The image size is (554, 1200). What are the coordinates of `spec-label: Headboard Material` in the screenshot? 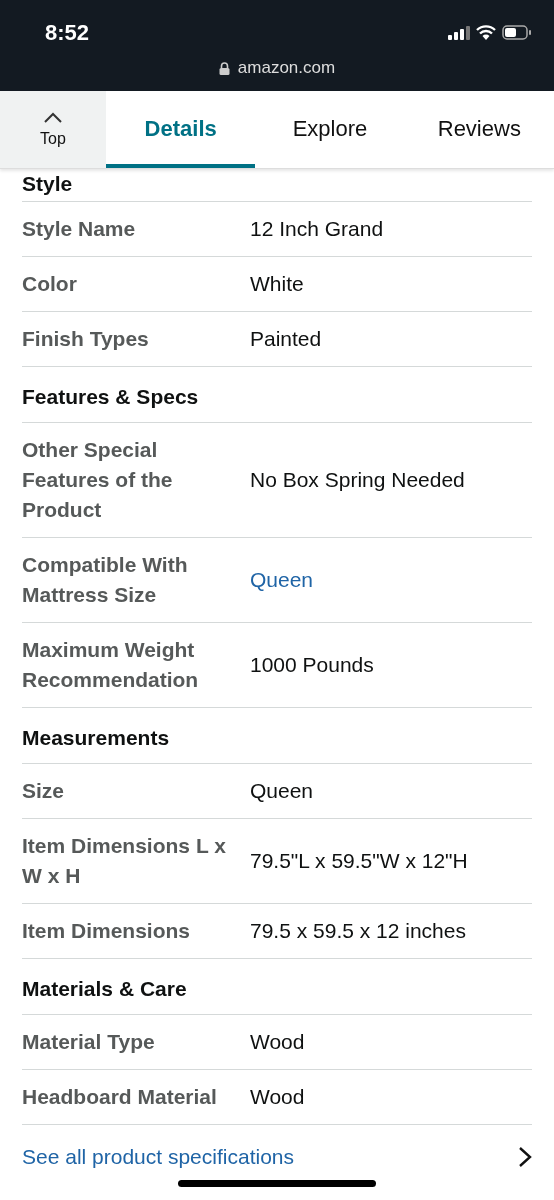 It's located at (120, 1097).